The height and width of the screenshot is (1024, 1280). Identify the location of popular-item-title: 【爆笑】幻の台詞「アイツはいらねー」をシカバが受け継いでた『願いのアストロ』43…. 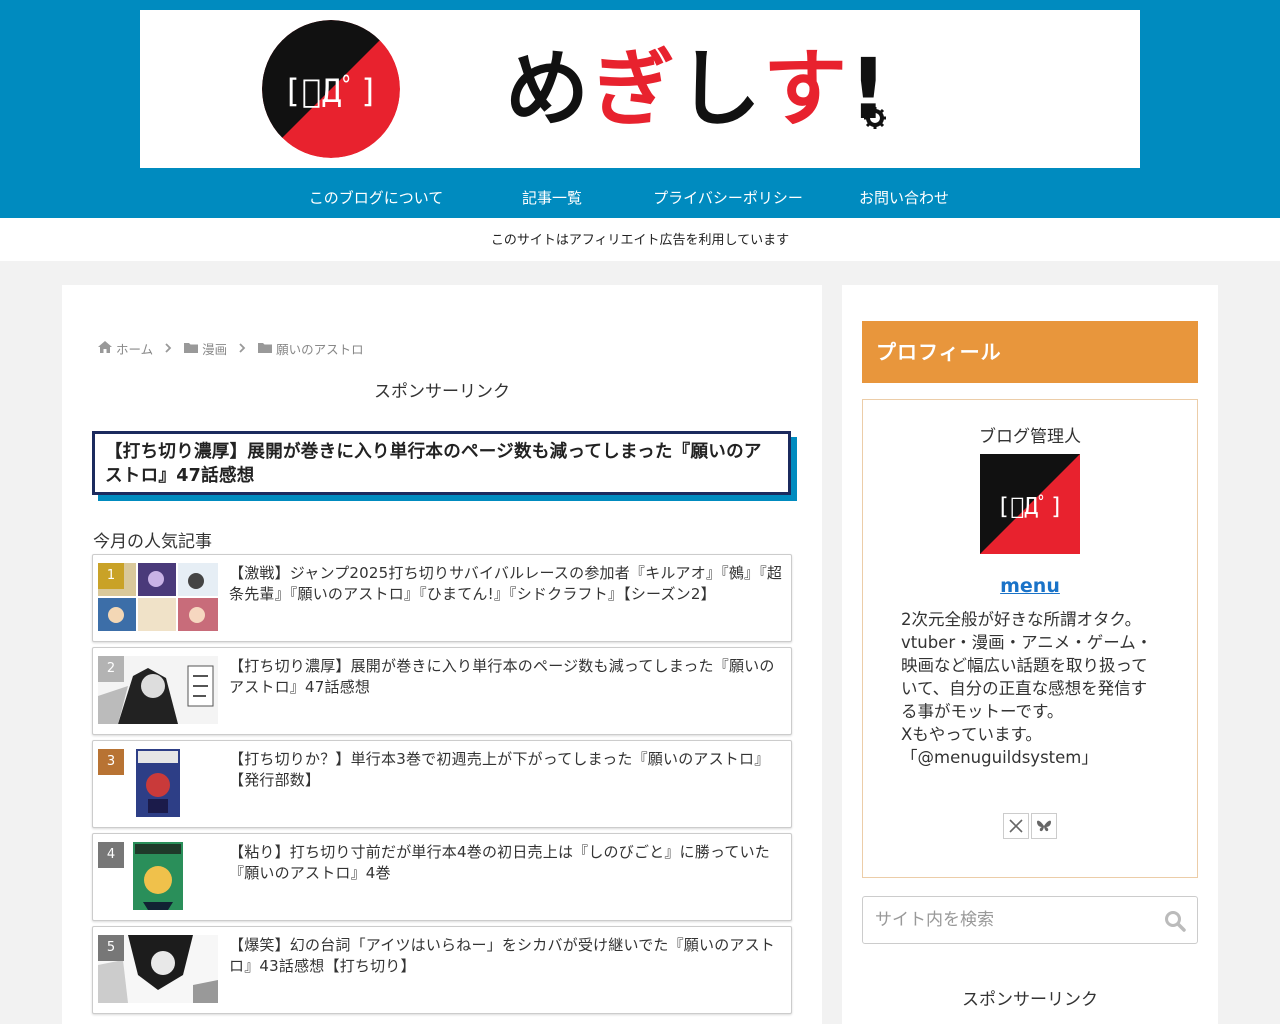
(502, 955).